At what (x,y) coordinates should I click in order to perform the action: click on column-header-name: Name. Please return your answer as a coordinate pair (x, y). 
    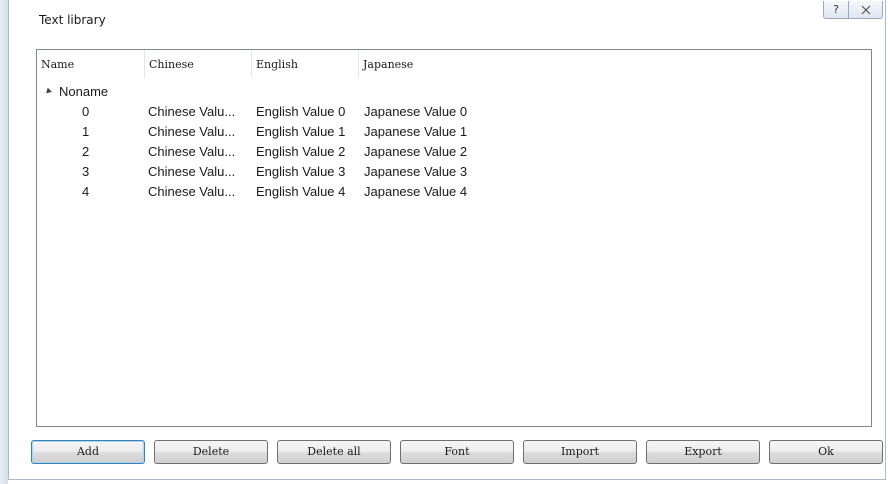
    Looking at the image, I should click on (91, 64).